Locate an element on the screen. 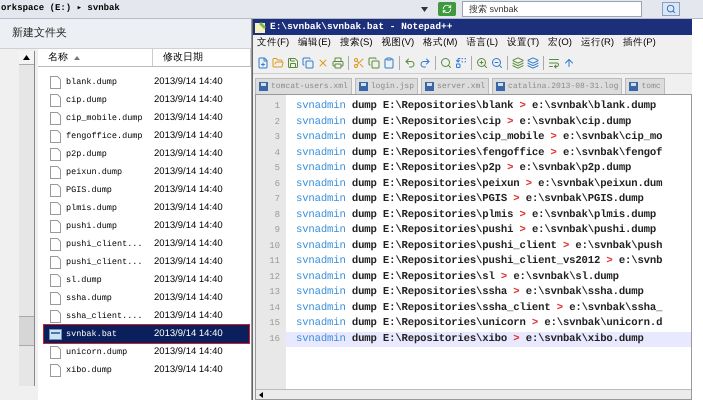 Image resolution: width=703 pixels, height=400 pixels. line-number: 3 is located at coordinates (277, 137).